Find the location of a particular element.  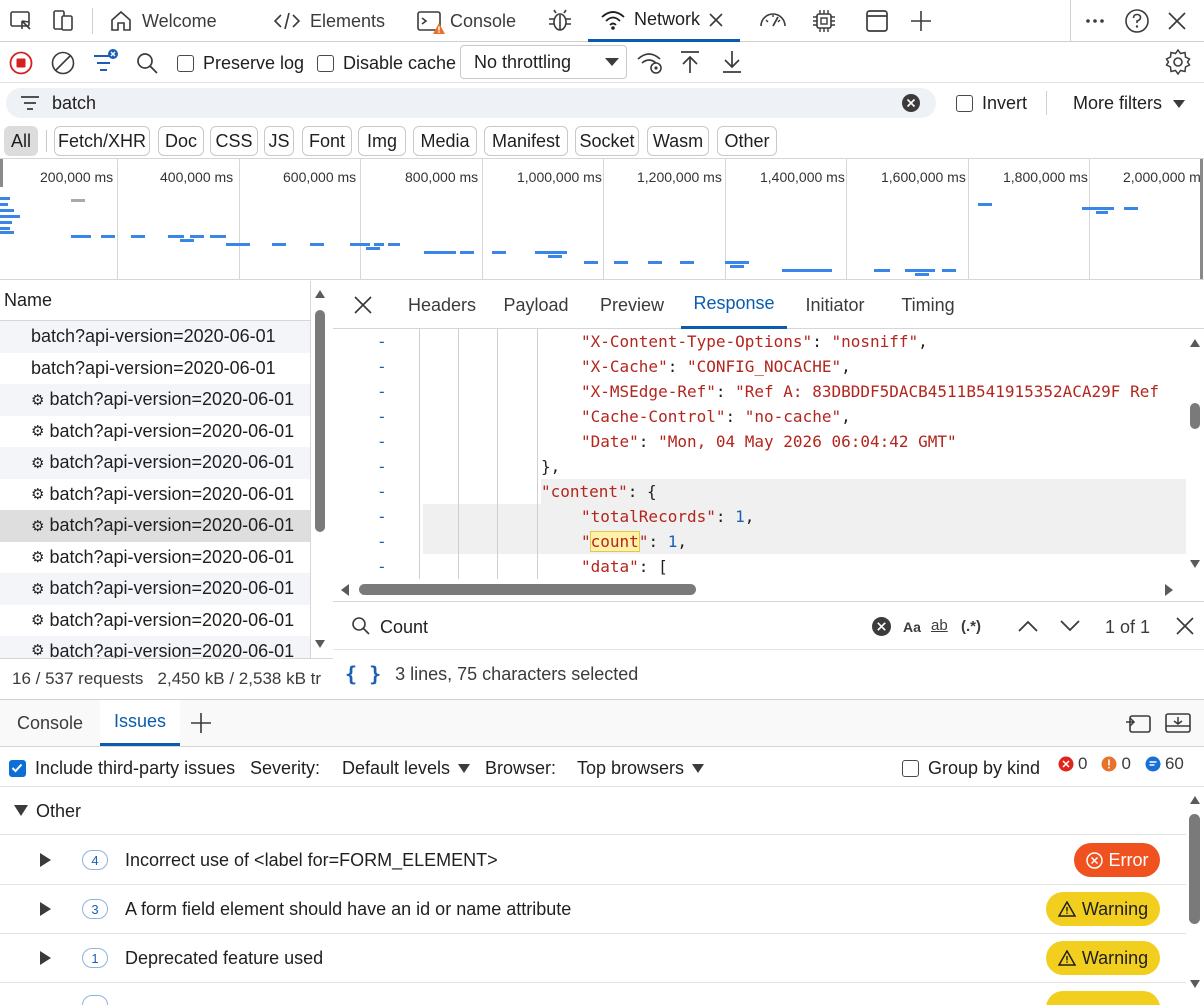

include-third-party-checkbox: Include third-party issues is located at coordinates (122, 768).